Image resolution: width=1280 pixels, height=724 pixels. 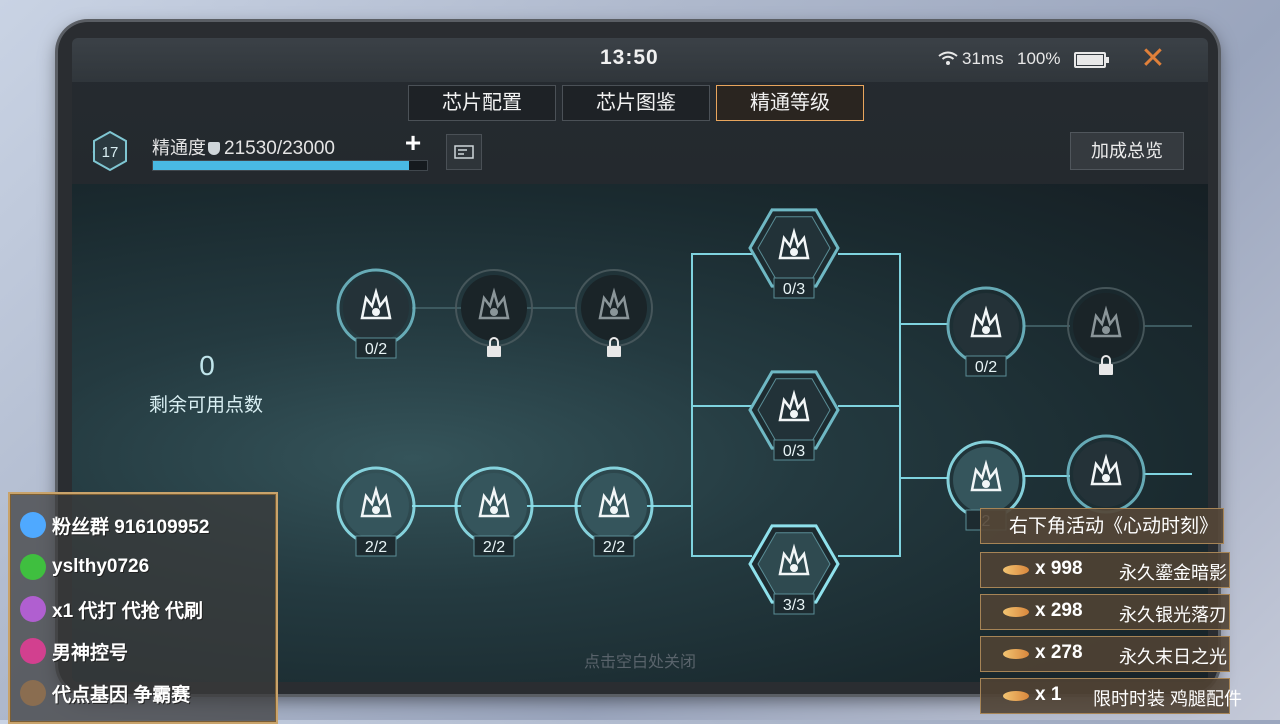 I want to click on wechat-icon, so click(x=33, y=567).